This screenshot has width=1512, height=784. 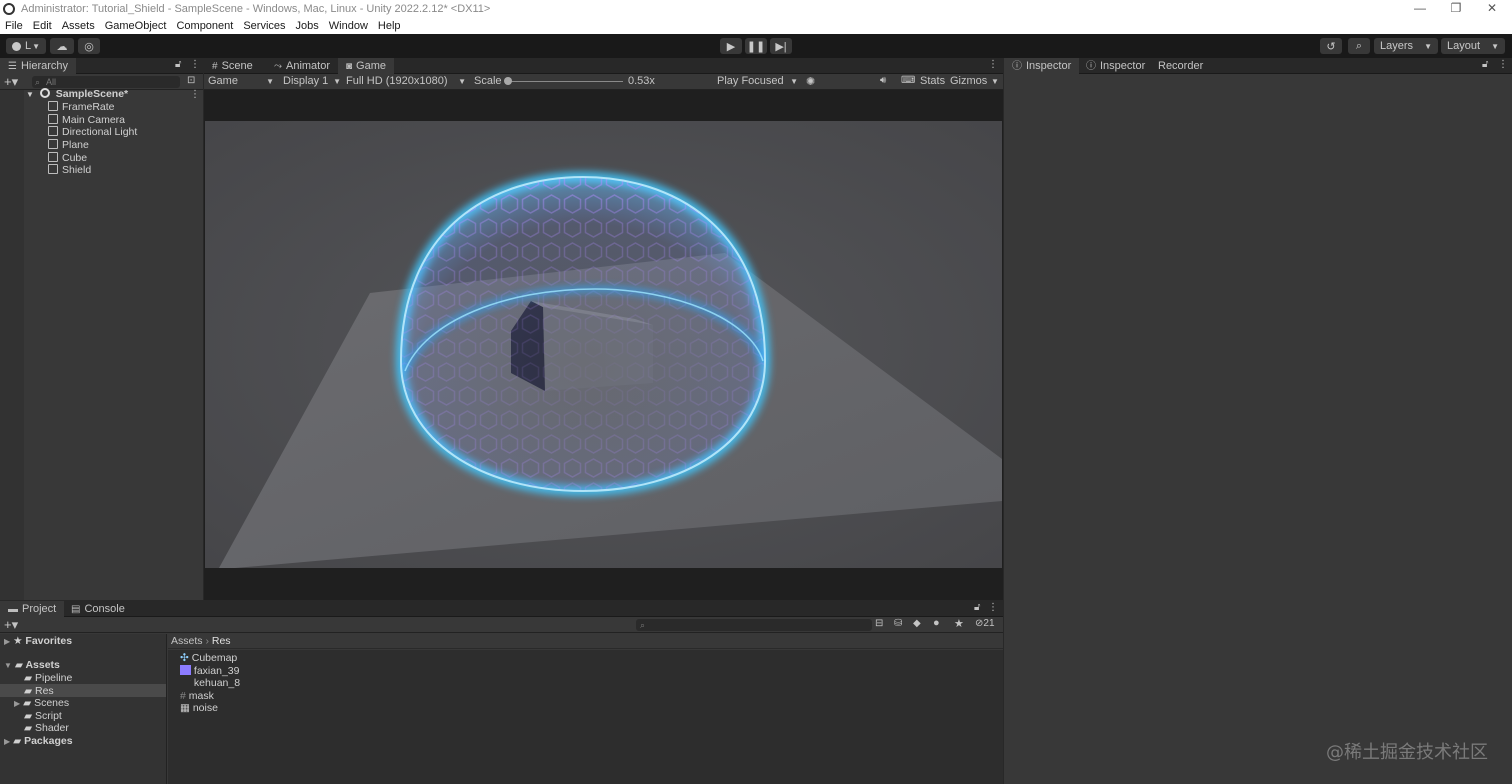 I want to click on scale-slider-track, so click(x=565, y=81).